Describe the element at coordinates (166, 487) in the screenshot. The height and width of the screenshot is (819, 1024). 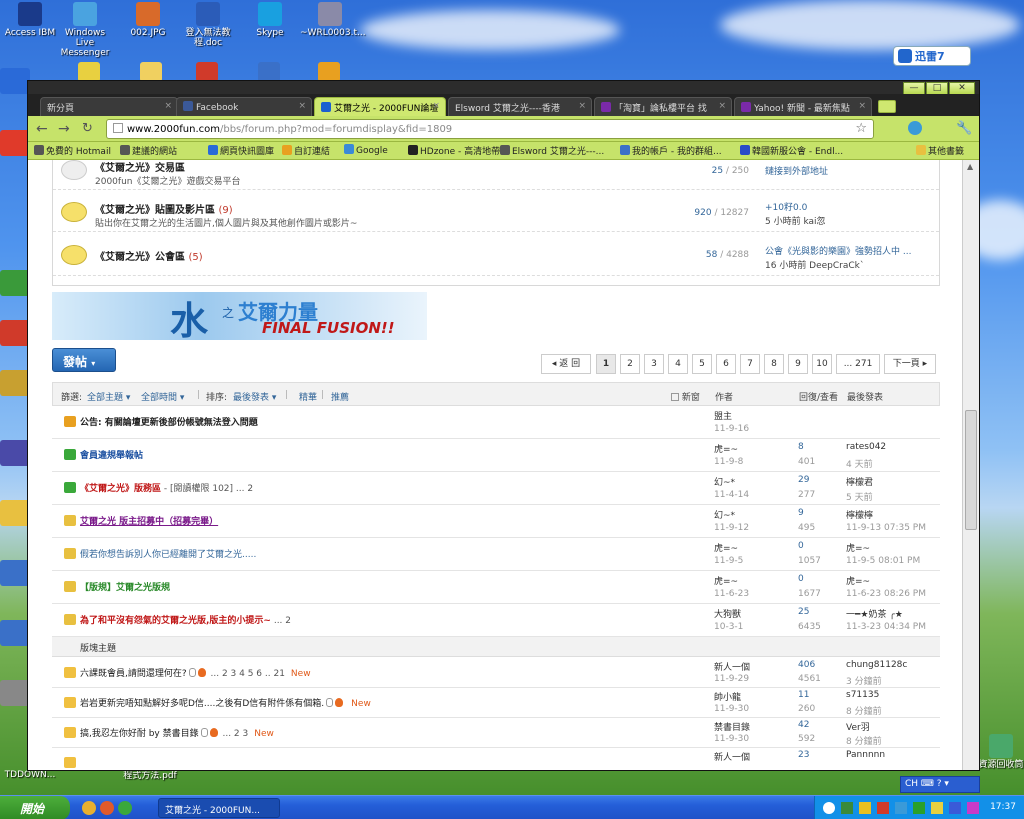
I see `thread-title: 《艾爾之光》版務區 - [閱讀權限 102] ... 2` at that location.